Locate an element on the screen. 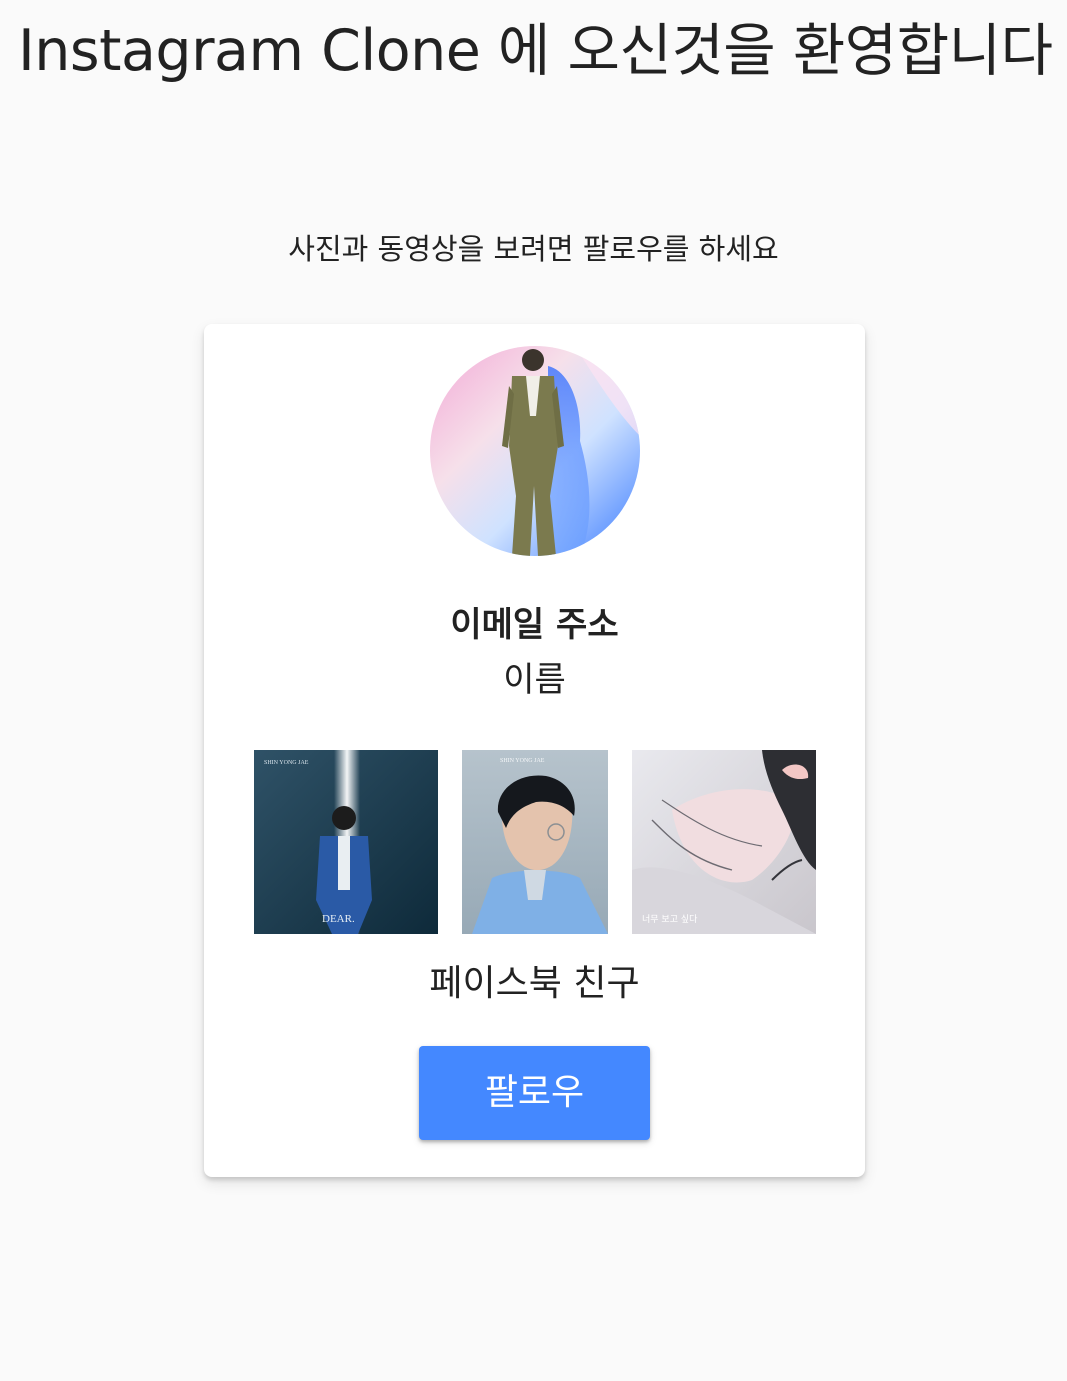  photo-thumbnail: SHIN YONG JAE is located at coordinates (535, 842).